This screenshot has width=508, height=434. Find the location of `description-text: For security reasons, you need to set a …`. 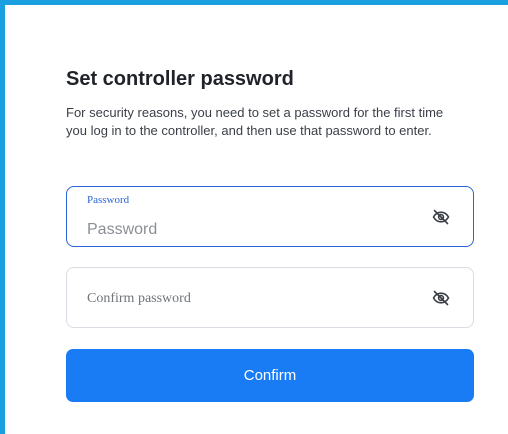

description-text: For security reasons, you need to set a … is located at coordinates (255, 121).